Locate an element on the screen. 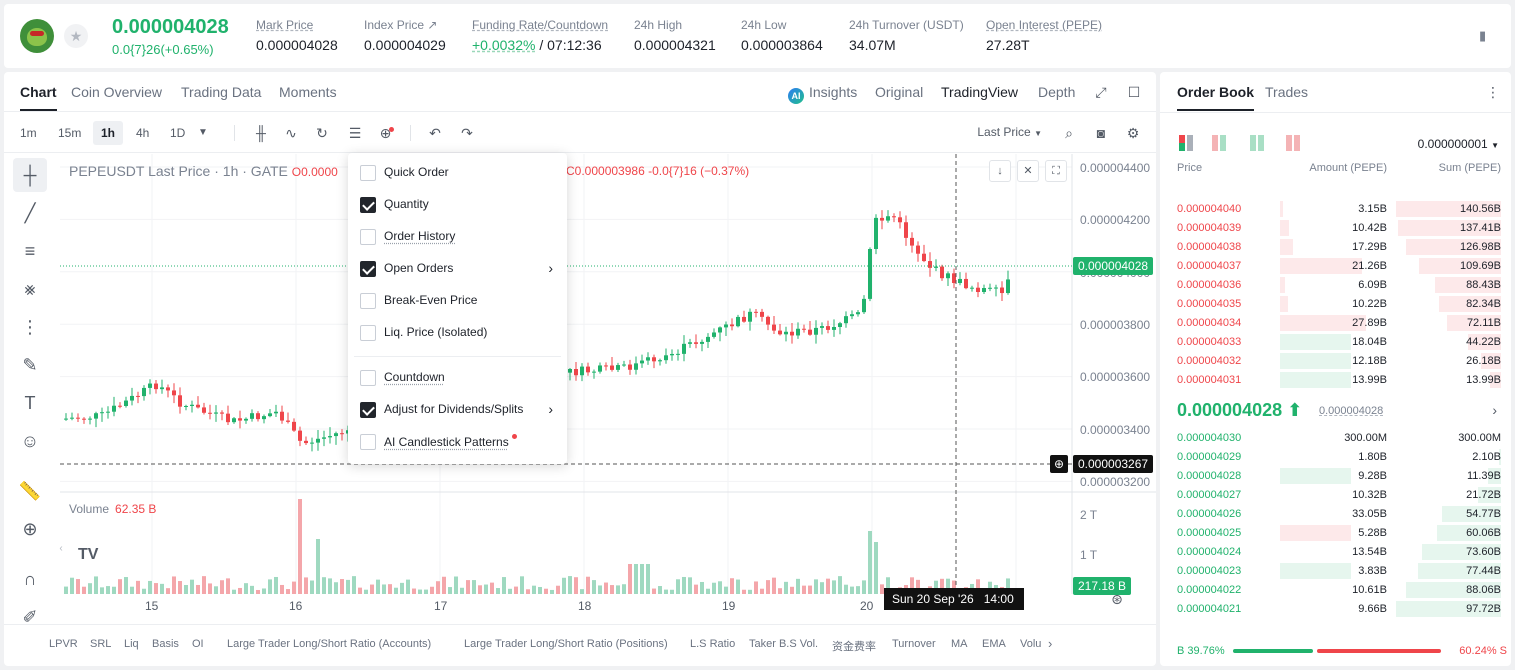  fib-tool-icon: ⋮ is located at coordinates (30, 327).